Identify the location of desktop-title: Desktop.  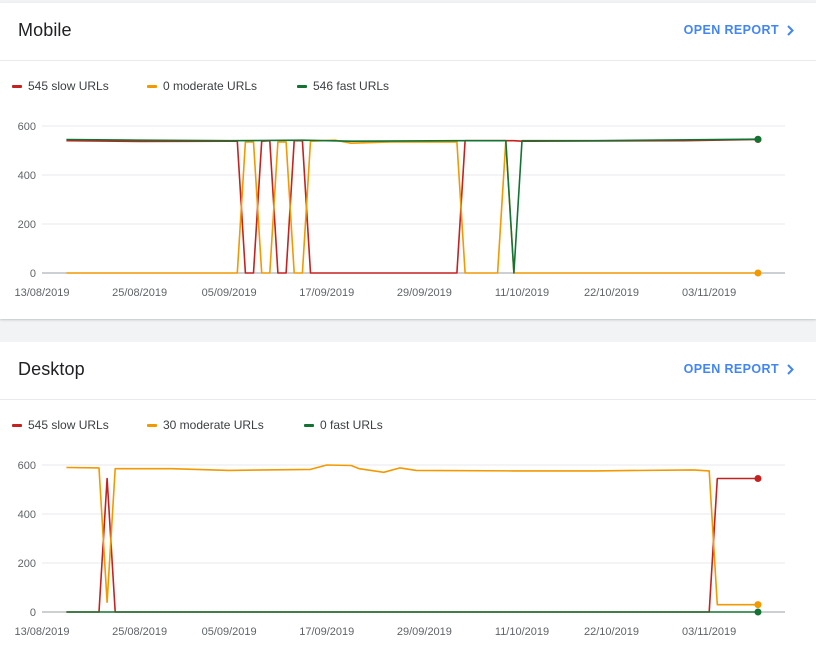
(51, 369).